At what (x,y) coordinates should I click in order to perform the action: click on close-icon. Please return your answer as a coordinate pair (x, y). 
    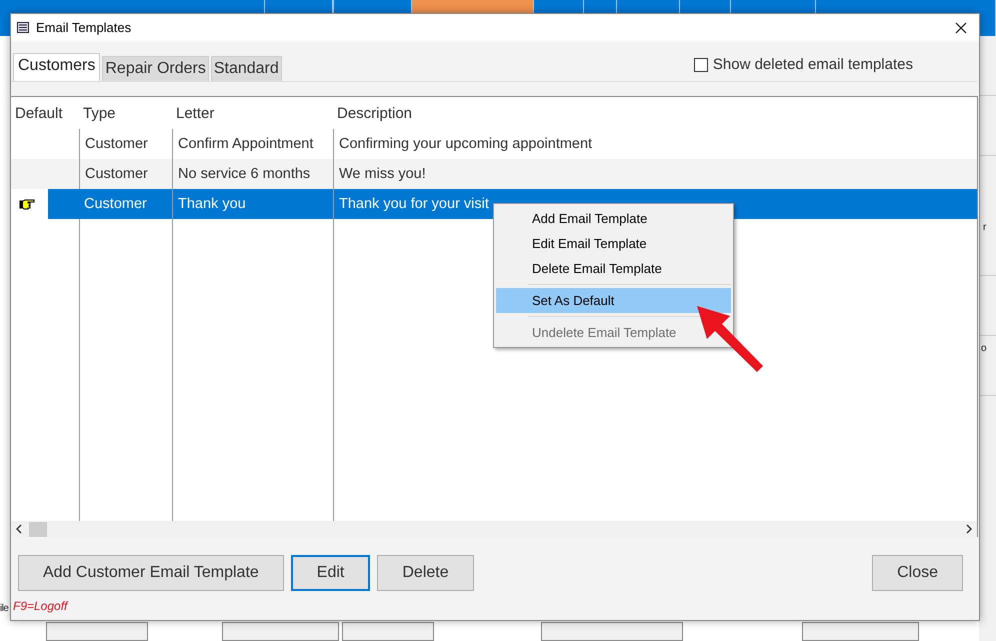
    Looking at the image, I should click on (961, 28).